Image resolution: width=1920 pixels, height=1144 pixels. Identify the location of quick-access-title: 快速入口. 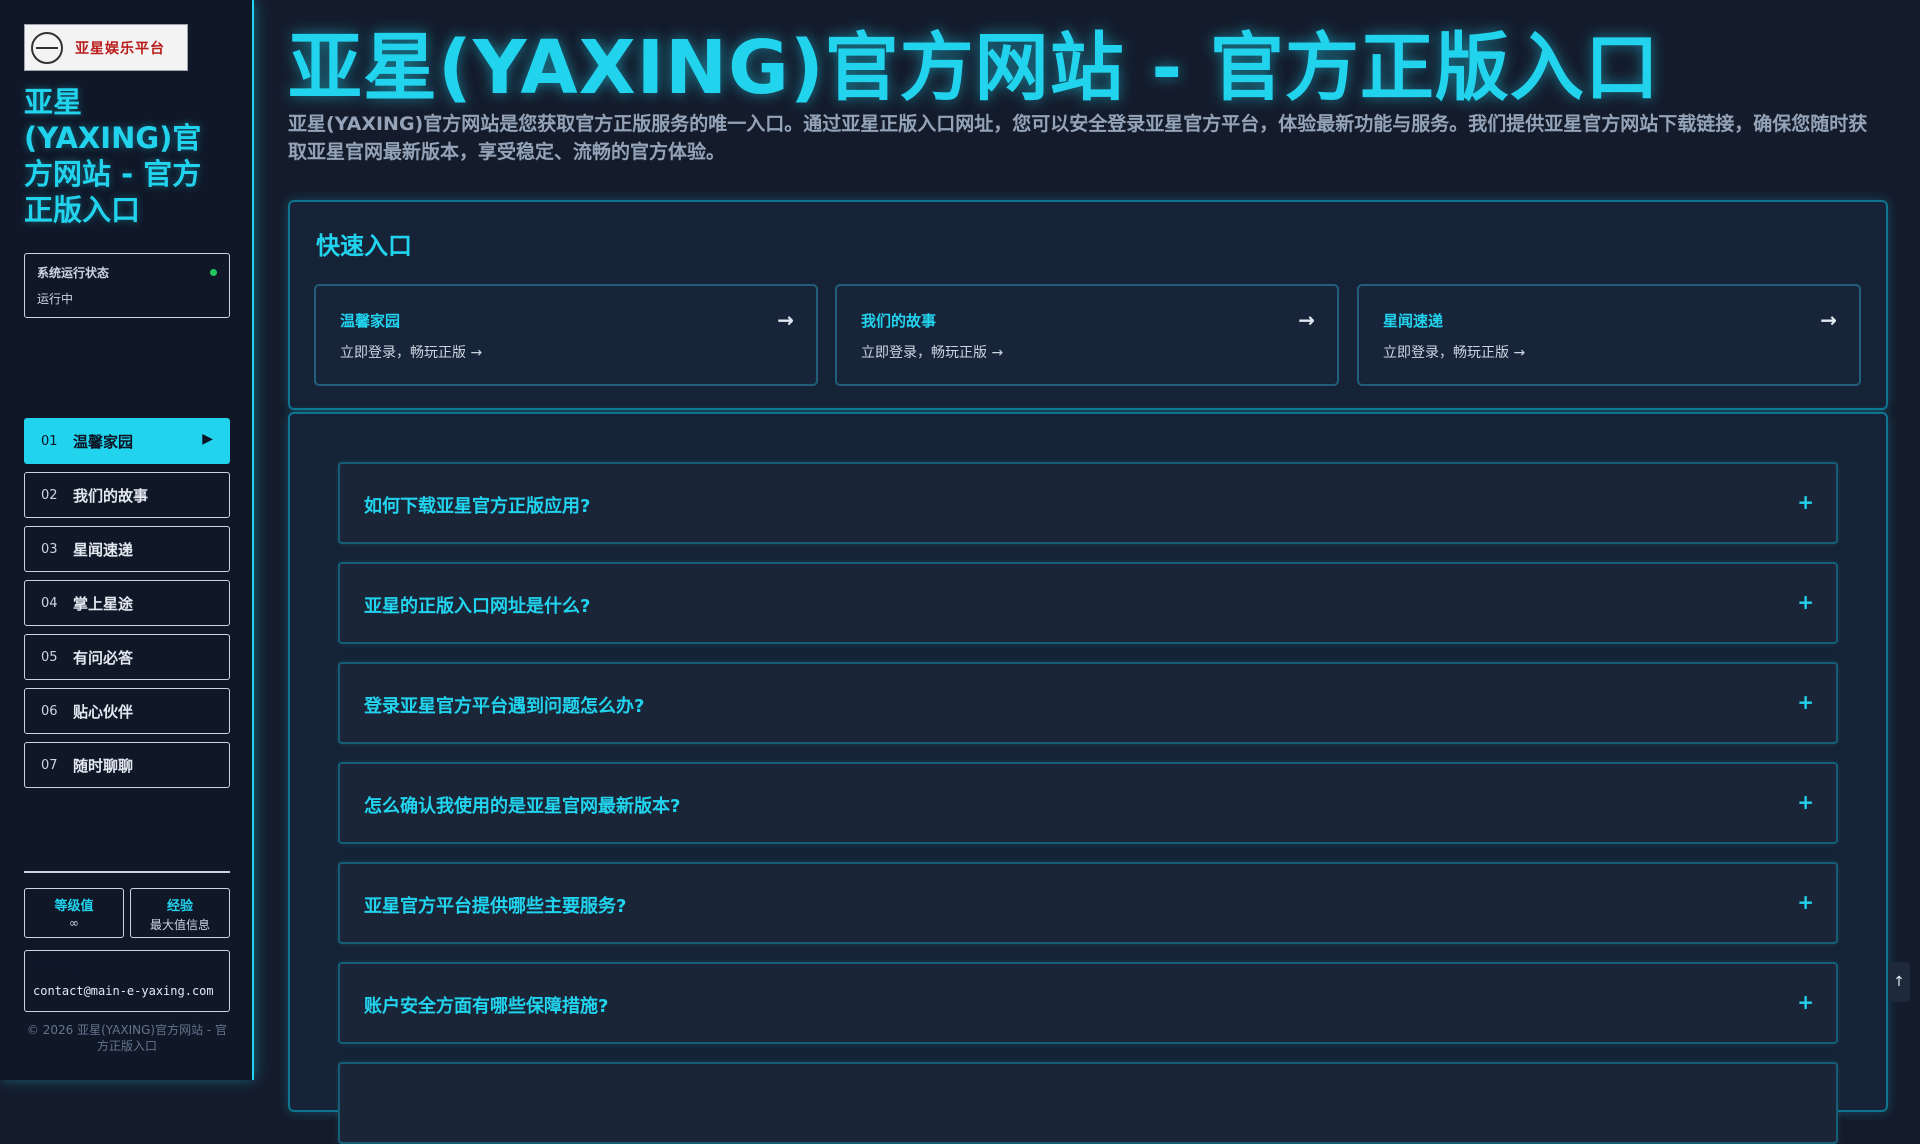
(364, 246).